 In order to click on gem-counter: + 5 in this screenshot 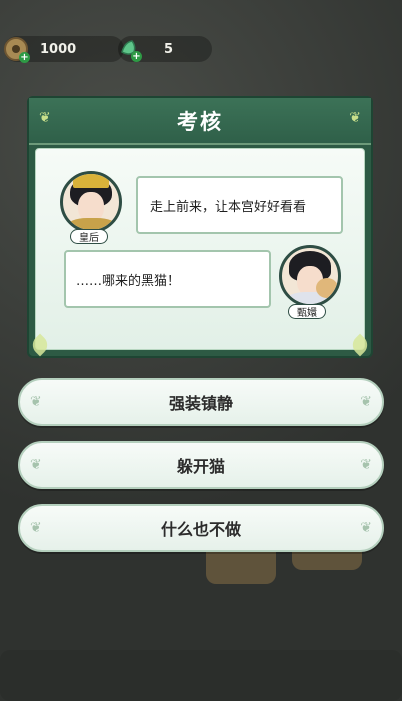, I will do `click(165, 49)`.